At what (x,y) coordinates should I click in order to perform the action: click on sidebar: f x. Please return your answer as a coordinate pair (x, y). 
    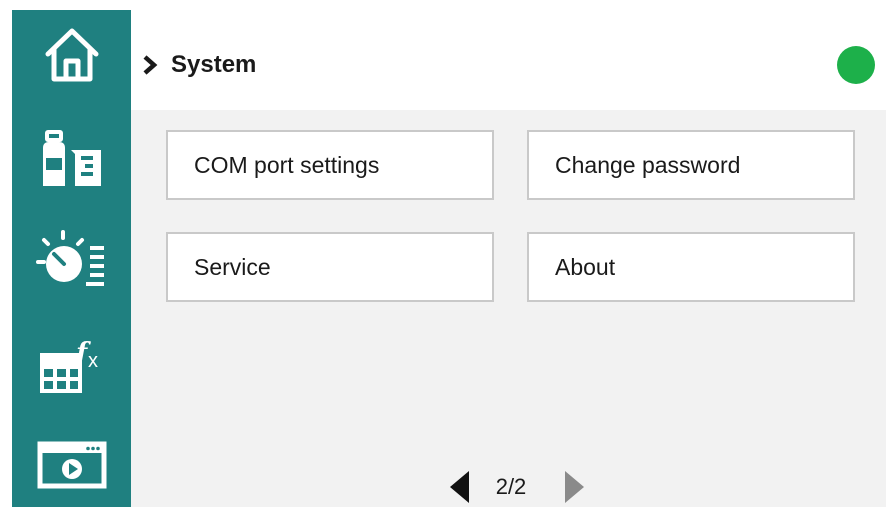
    Looking at the image, I should click on (71, 258).